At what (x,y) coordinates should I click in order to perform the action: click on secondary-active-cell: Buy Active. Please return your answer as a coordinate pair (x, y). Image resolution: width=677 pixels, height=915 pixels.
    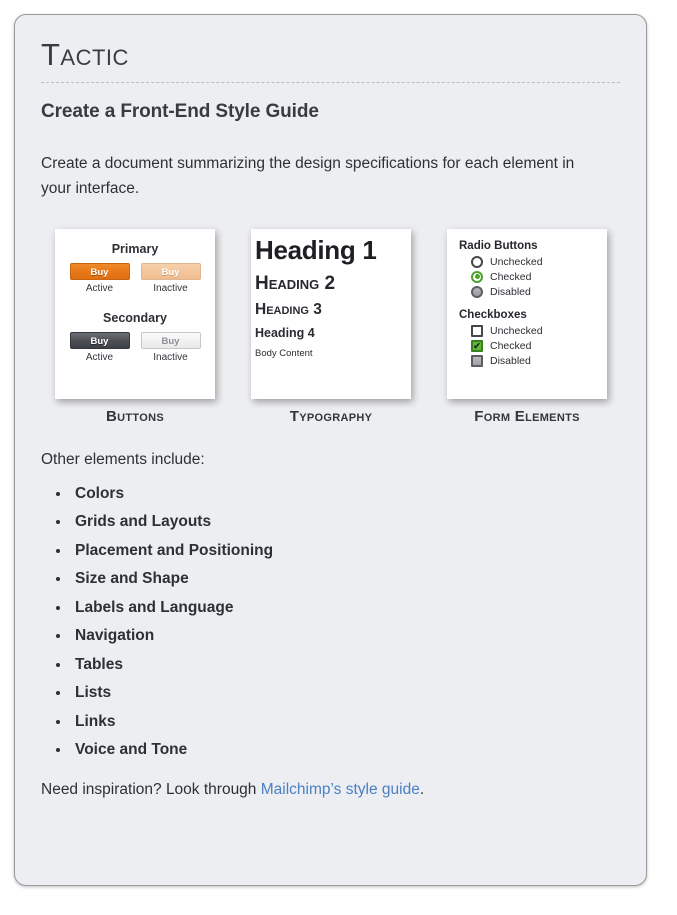
    Looking at the image, I should click on (99, 347).